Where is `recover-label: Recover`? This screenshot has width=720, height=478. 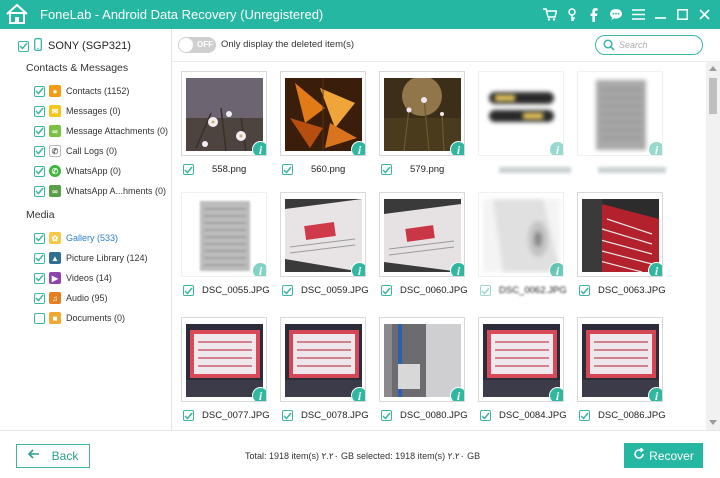 recover-label: Recover is located at coordinates (671, 455).